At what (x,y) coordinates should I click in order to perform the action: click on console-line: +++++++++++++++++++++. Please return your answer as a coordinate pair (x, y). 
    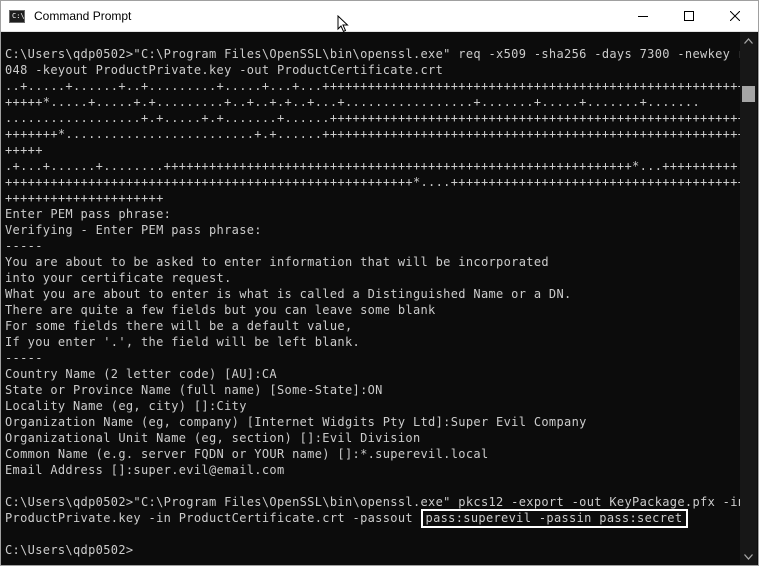
    Looking at the image, I should click on (84, 198).